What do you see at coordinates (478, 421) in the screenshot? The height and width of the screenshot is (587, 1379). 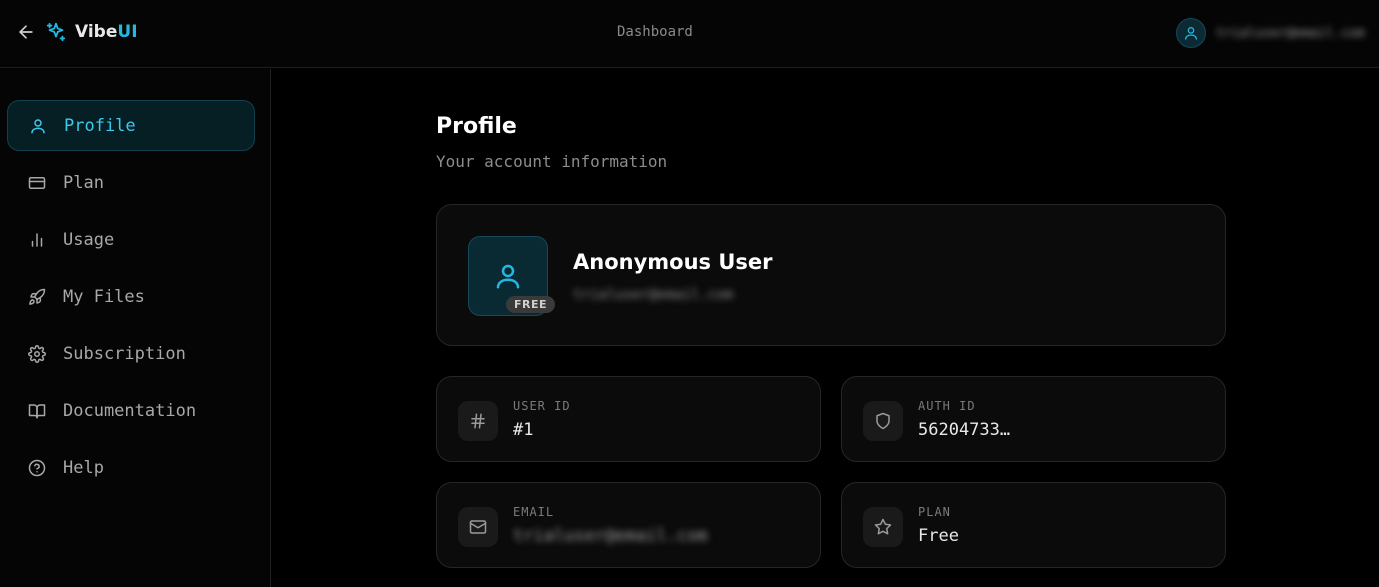 I see `hash-icon` at bounding box center [478, 421].